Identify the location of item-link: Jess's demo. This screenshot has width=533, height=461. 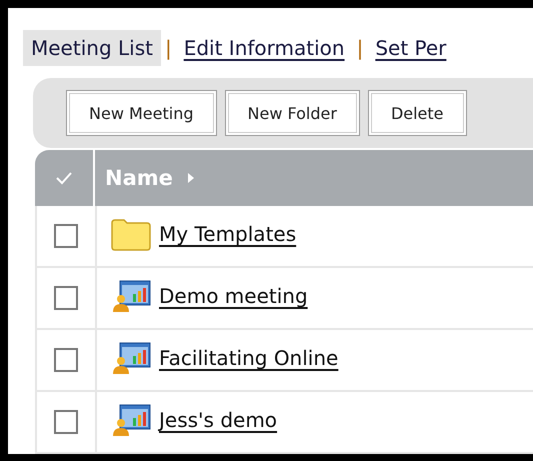
(218, 420).